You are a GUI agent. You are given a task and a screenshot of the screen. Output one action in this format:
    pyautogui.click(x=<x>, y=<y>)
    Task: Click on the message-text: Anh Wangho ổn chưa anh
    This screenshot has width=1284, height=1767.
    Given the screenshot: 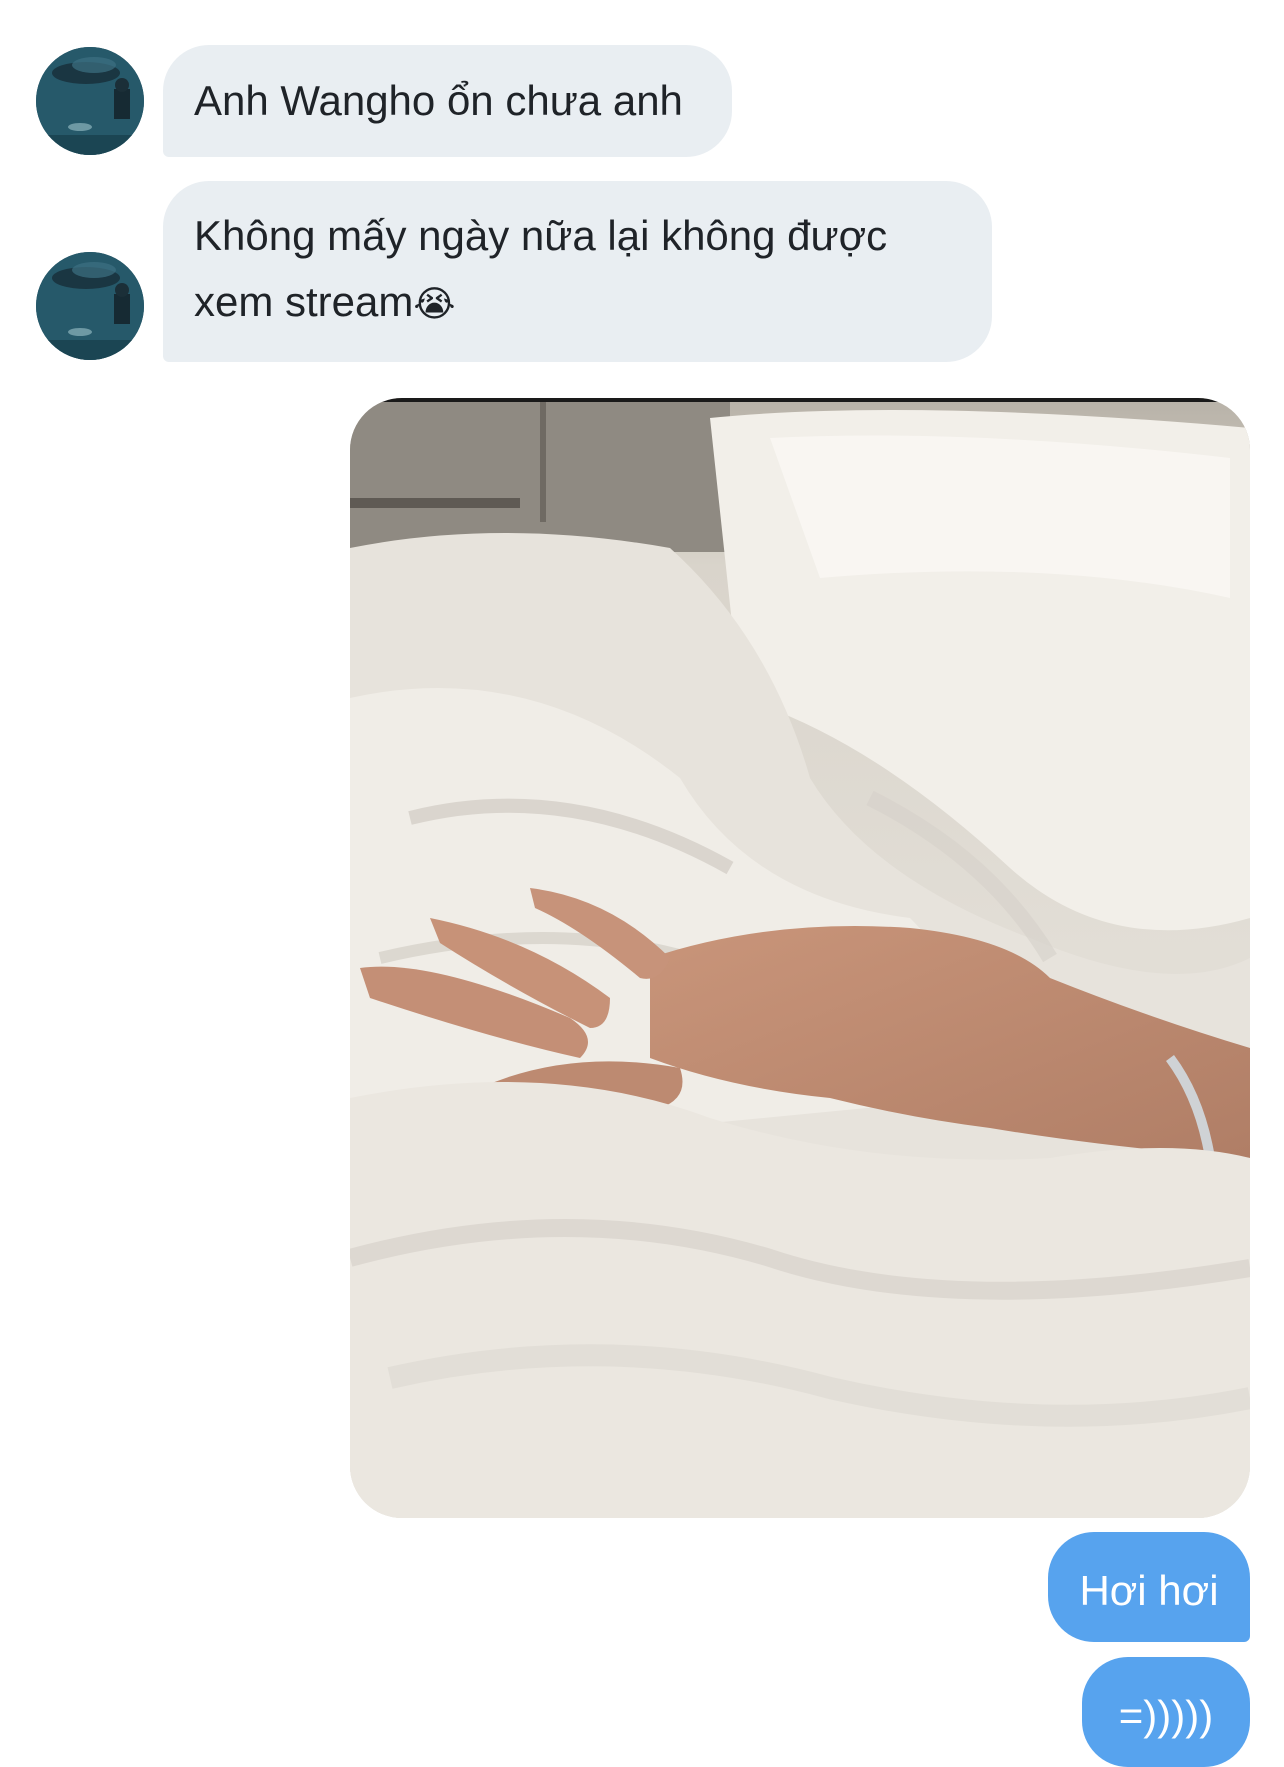 What is the action you would take?
    pyautogui.click(x=438, y=100)
    